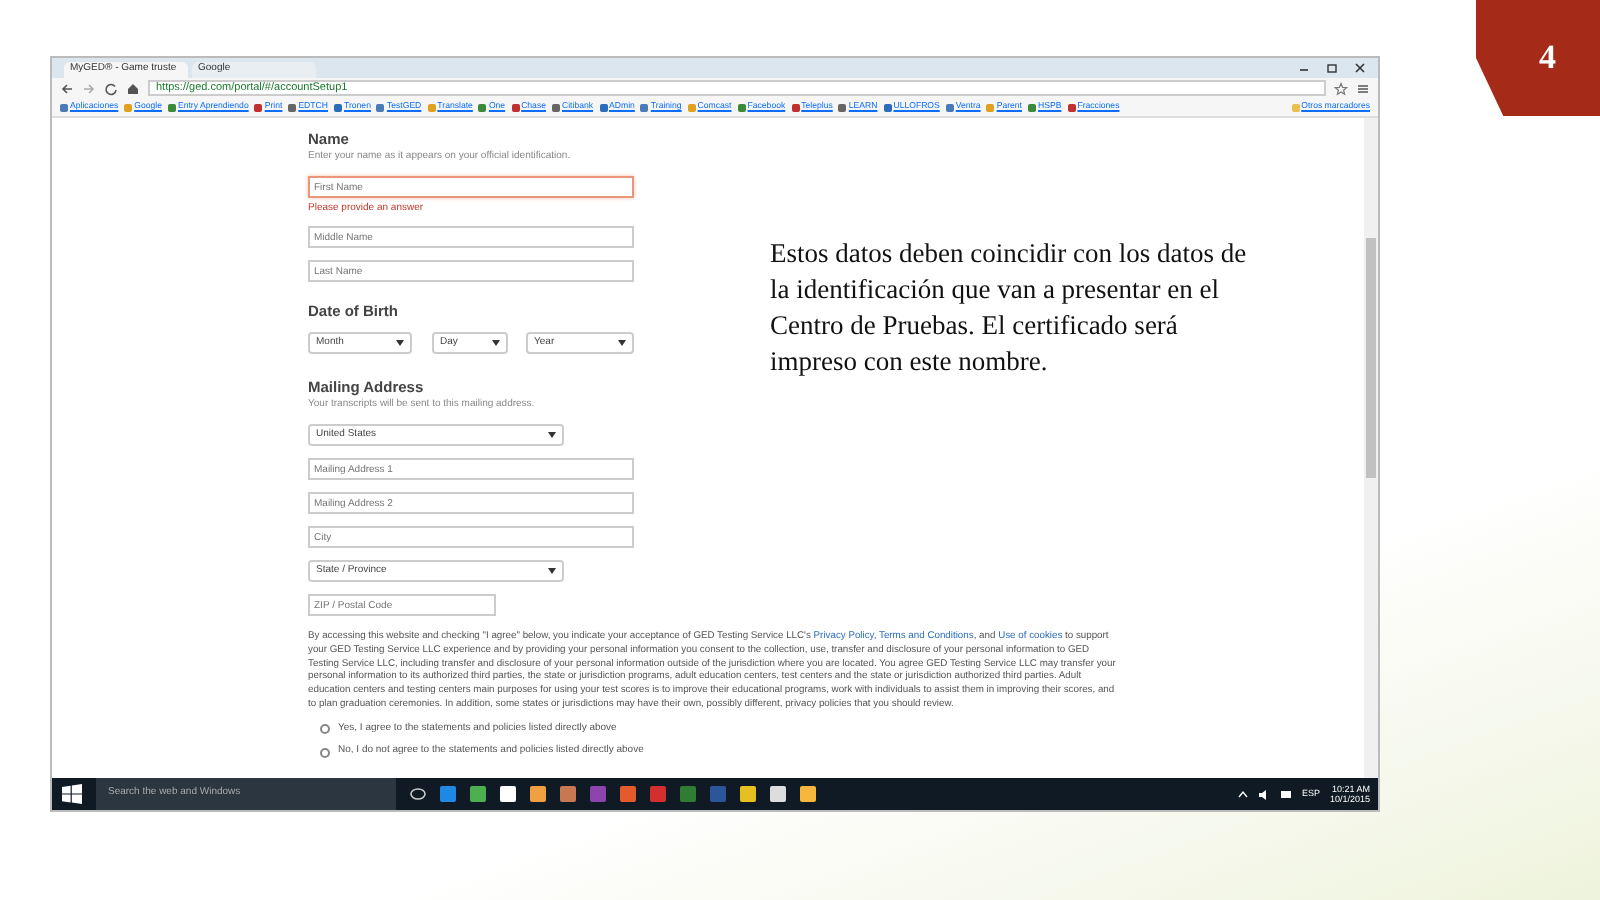 The height and width of the screenshot is (900, 1600). Describe the element at coordinates (1009, 308) in the screenshot. I see `slide-text: Estos datos deben coincidir con los datos de la identificación que van a presentar en el Centro de Pruebas. El certificado será impreso con este nombre.` at that location.